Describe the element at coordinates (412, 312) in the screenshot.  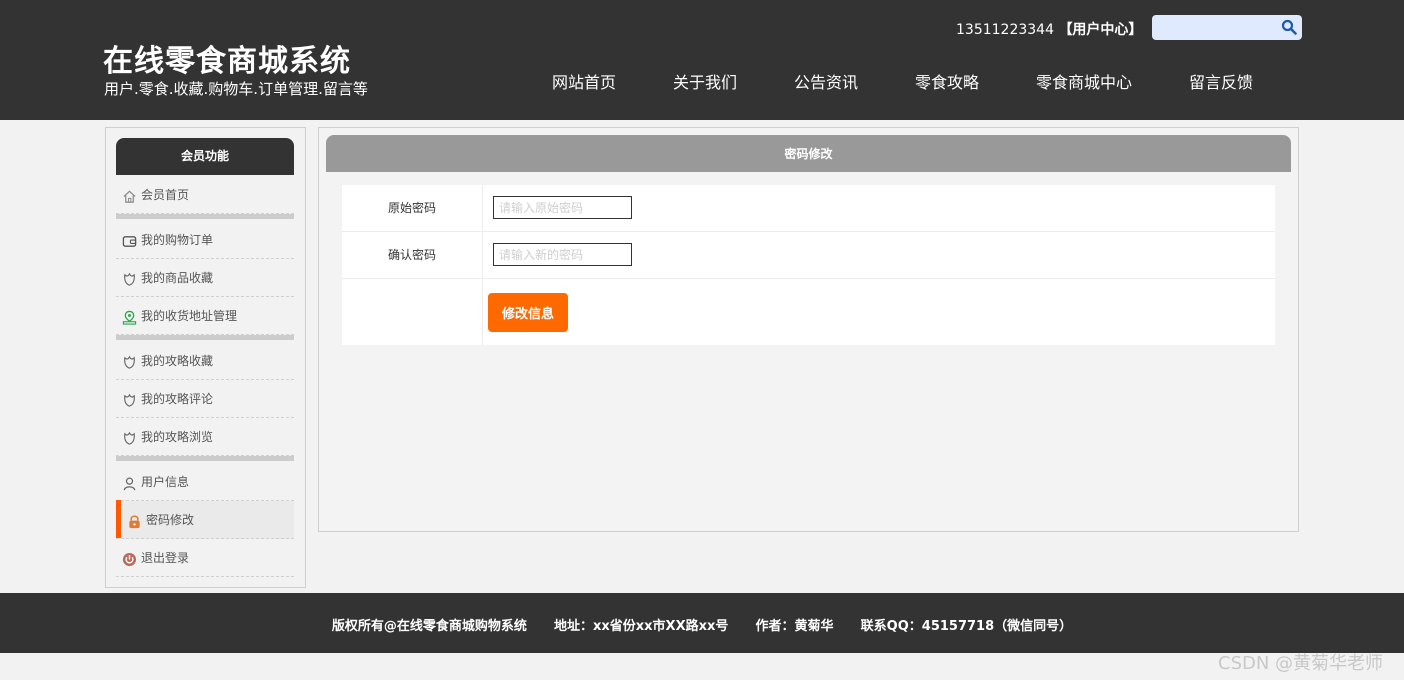
I see `empty-label-cell` at that location.